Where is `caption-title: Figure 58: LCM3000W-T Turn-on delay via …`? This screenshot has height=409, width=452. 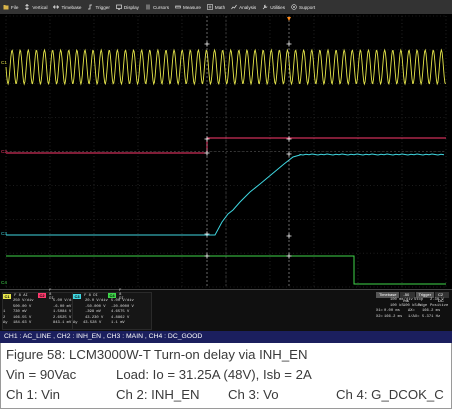
caption-title: Figure 58: LCM3000W-T Turn-on delay via … is located at coordinates (157, 354).